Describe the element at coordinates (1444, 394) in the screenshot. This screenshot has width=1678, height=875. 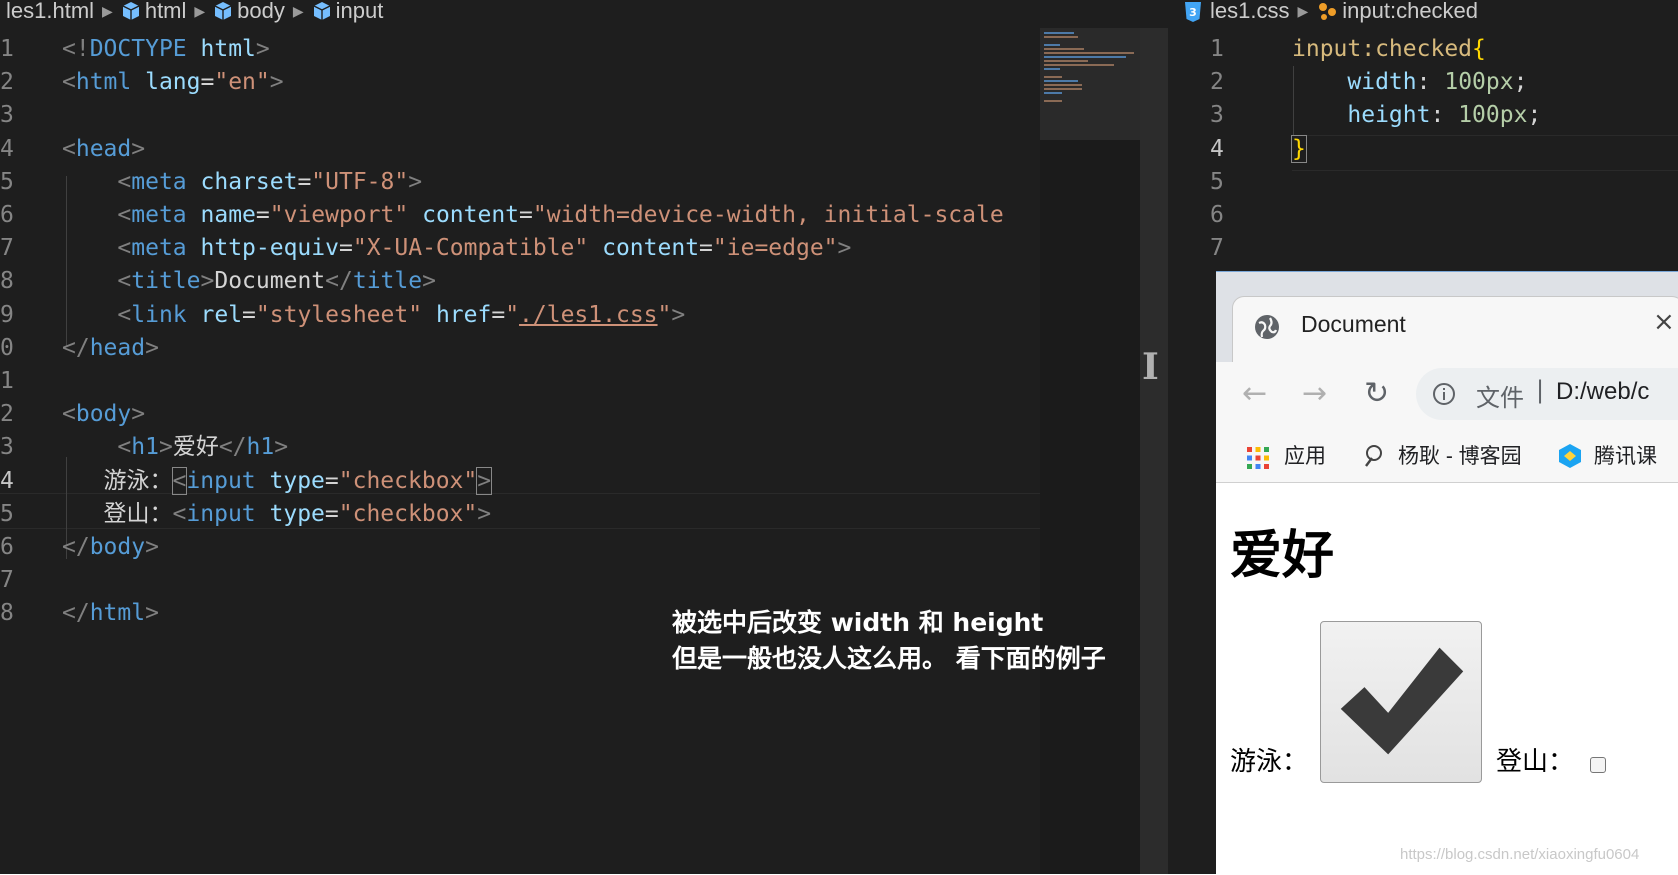
I see `info-icon` at that location.